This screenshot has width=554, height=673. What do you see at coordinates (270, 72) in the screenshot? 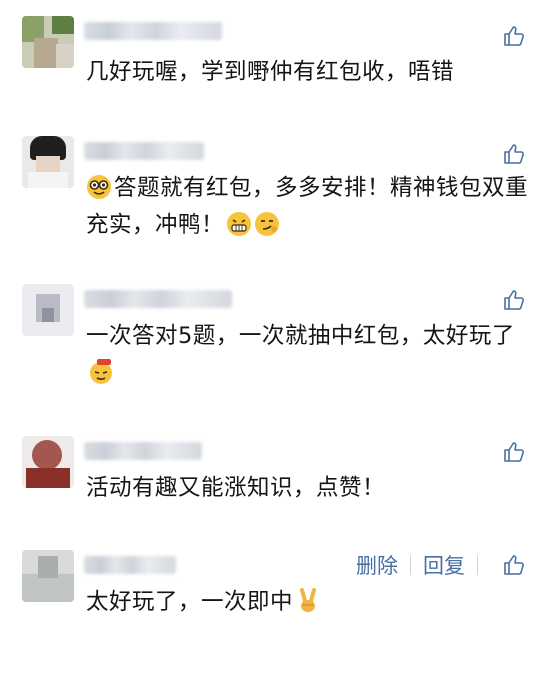
I see `comment-text: 几好玩喔，学到嘢仲有红包收，唔错` at bounding box center [270, 72].